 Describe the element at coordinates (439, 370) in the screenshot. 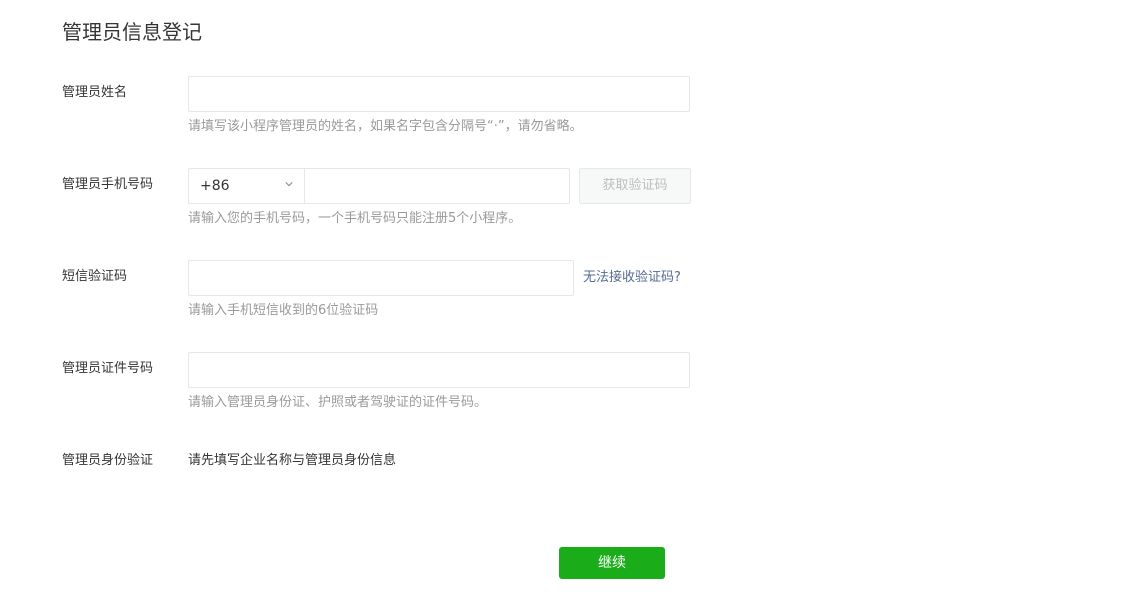

I see `id-number-input` at that location.